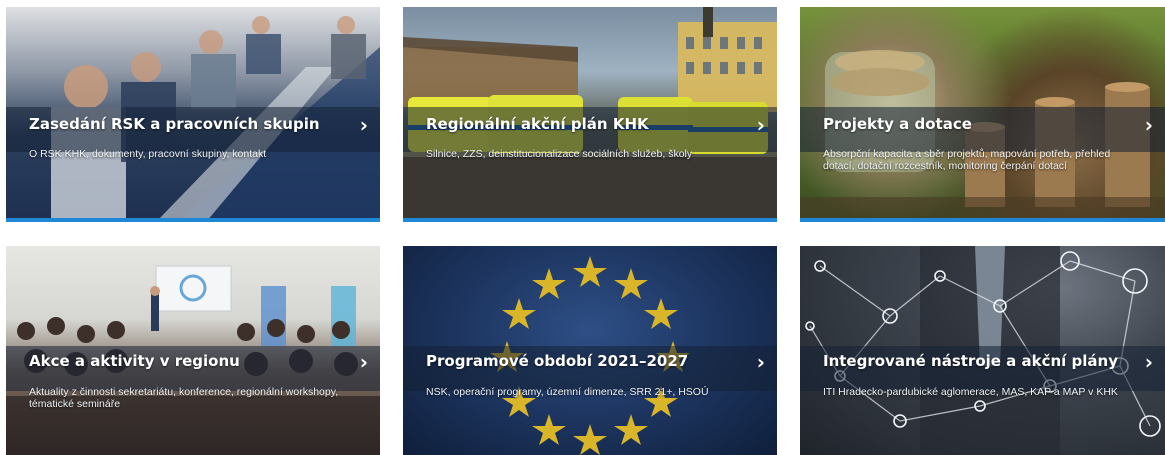 This screenshot has height=455, width=1165. What do you see at coordinates (537, 124) in the screenshot?
I see `card-title: Regionální akční plán KHK` at bounding box center [537, 124].